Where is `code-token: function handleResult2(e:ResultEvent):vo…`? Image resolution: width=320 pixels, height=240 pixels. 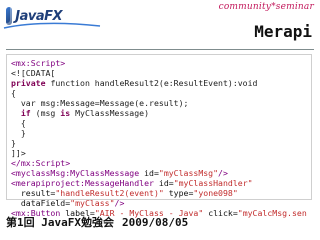 code-token: function handleResult2(e:ResultEvent):vo… is located at coordinates (151, 83).